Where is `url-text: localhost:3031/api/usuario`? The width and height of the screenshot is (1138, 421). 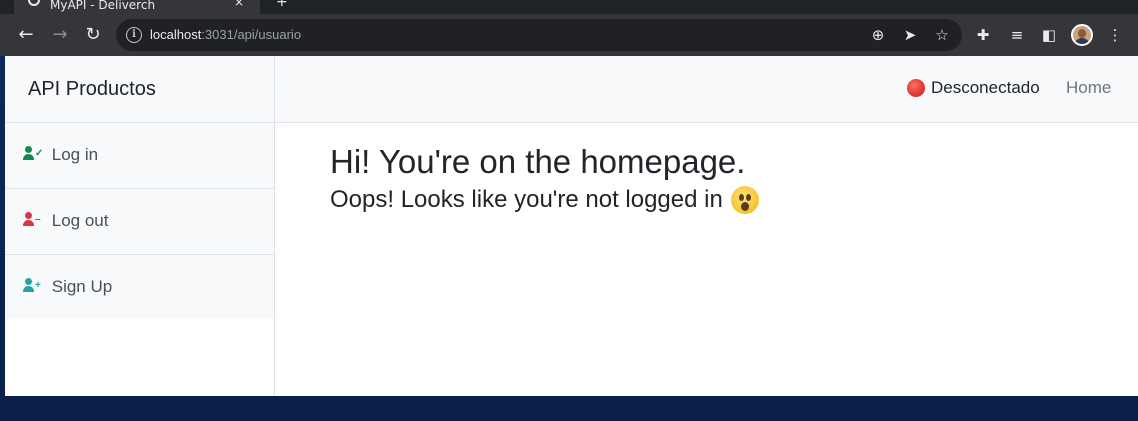
url-text: localhost:3031/api/usuario is located at coordinates (225, 34).